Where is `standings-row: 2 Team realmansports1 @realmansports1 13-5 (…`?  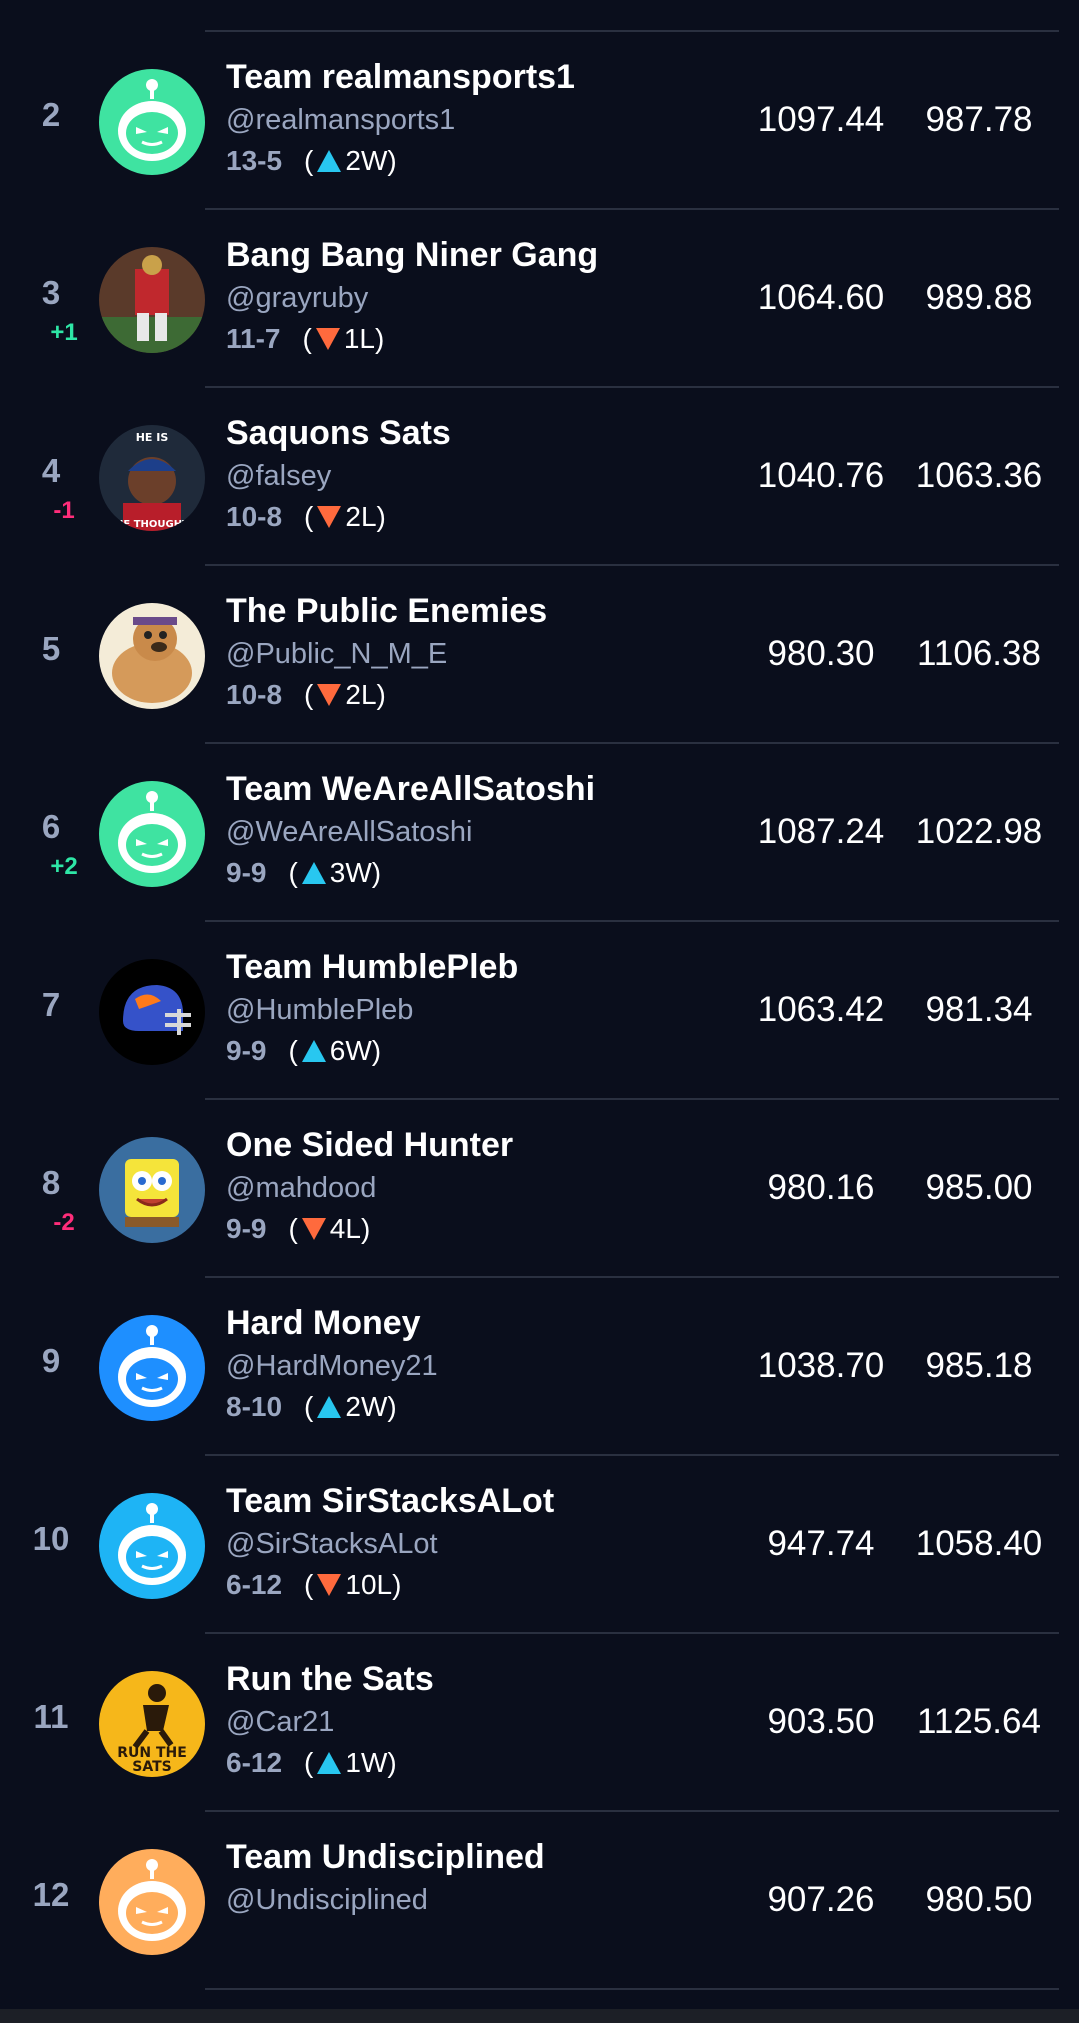 standings-row: 2 Team realmansports1 @realmansports1 13-5 (… is located at coordinates (539, 121).